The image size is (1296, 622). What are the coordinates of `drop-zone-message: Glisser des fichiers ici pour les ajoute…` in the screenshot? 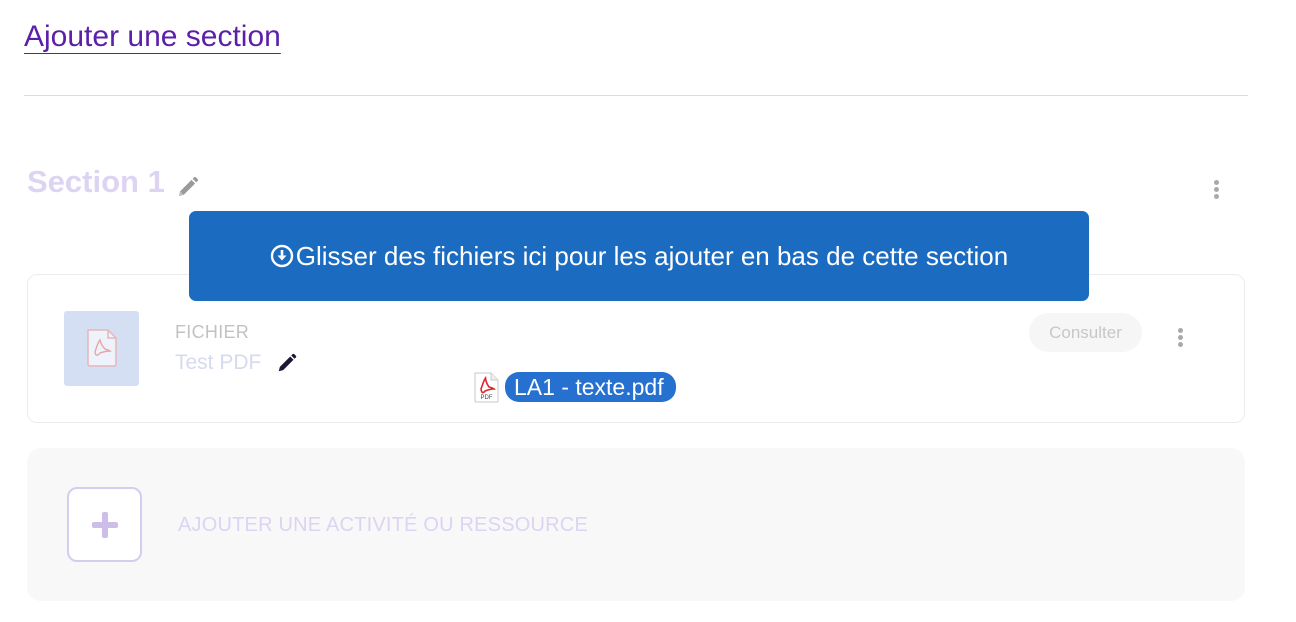 It's located at (652, 255).